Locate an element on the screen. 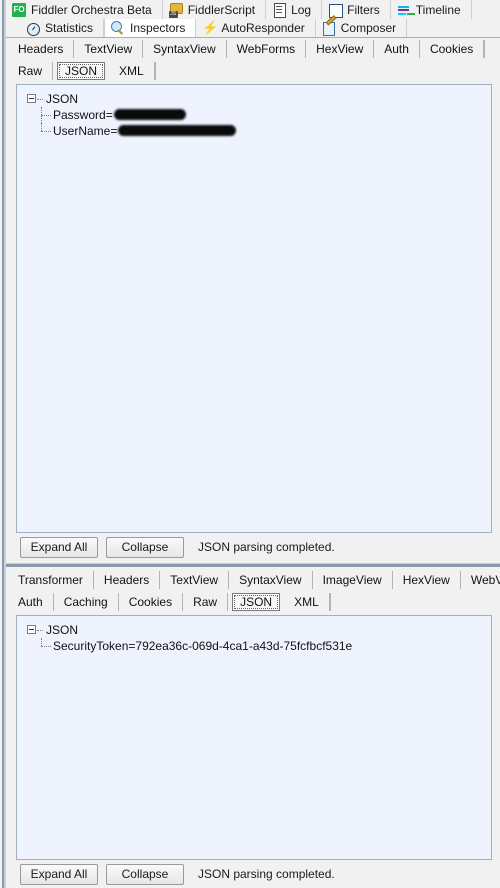 The image size is (500, 888). toolbar-item-log: Log is located at coordinates (294, 9).